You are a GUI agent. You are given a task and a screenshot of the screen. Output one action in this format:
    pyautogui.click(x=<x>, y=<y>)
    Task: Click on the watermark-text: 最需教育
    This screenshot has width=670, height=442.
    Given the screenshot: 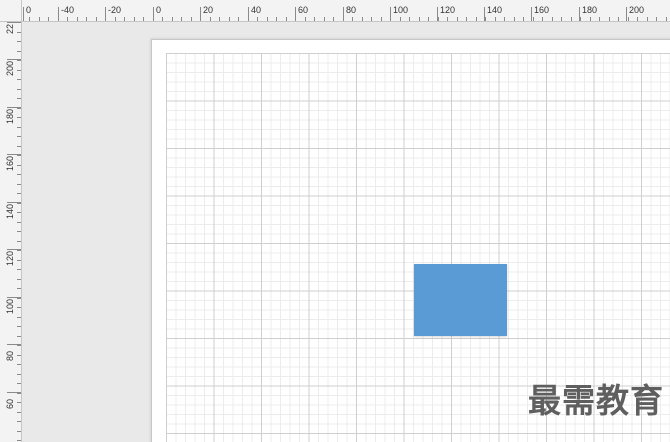 What is the action you would take?
    pyautogui.click(x=596, y=400)
    